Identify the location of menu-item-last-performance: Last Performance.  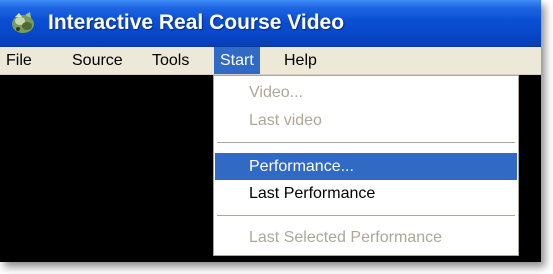
(366, 193).